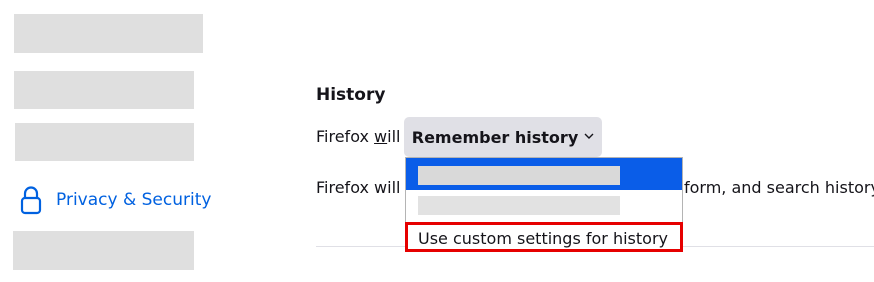  I want to click on history-description-start: Firefox will r, so click(360, 187).